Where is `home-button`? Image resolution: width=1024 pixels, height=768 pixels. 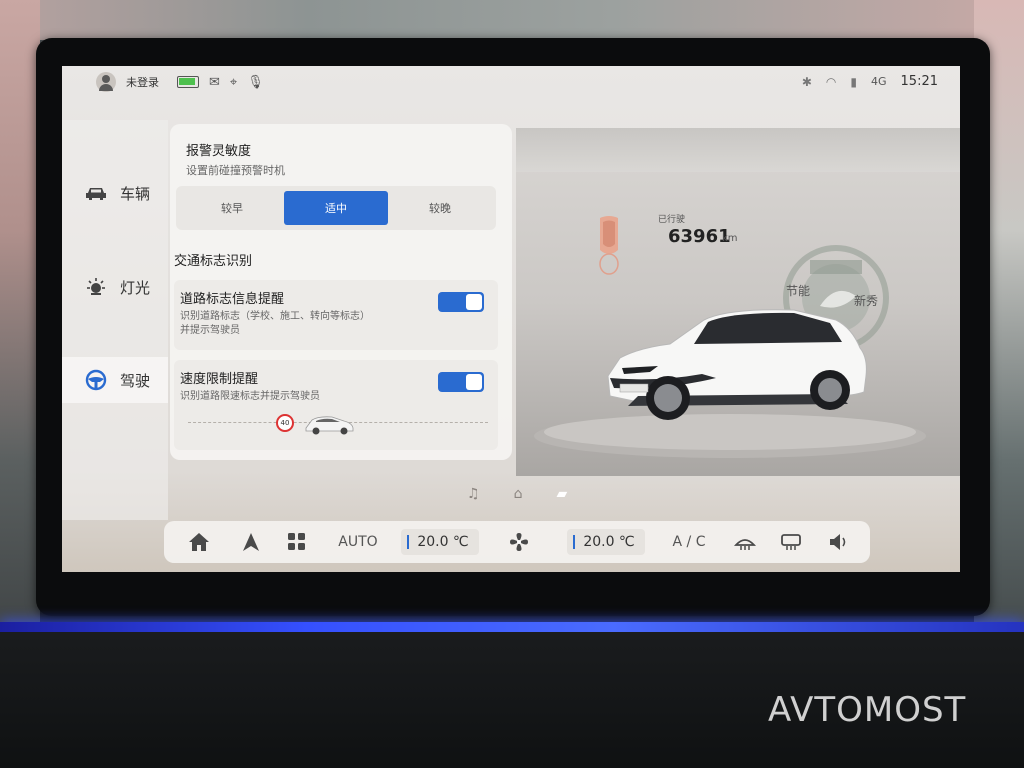 home-button is located at coordinates (199, 542).